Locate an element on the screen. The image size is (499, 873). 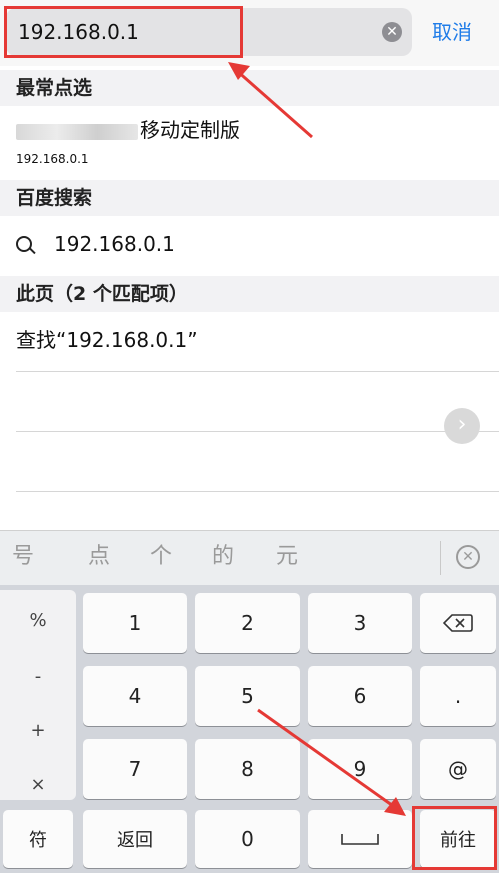
key-label: 8 is located at coordinates (247, 769).